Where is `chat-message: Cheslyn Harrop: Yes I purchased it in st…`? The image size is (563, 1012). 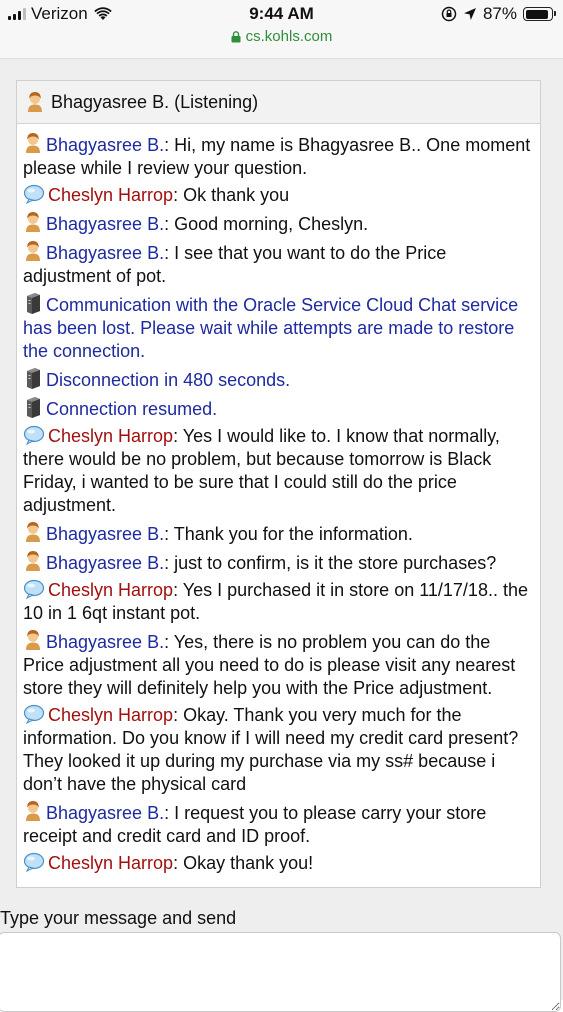 chat-message: Cheslyn Harrop: Yes I purchased it in st… is located at coordinates (278, 602).